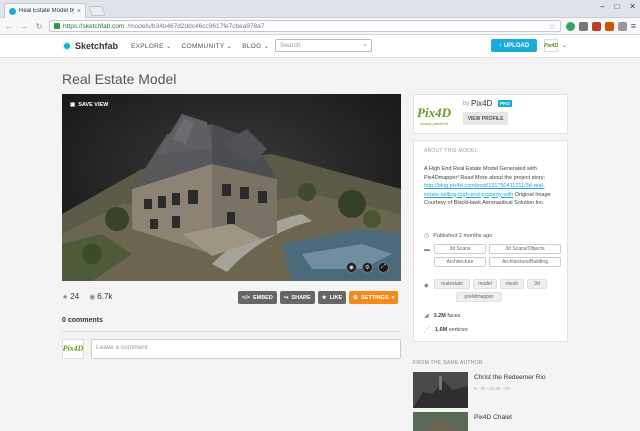  I want to click on sketchfab-logo-icon, so click(67, 46).